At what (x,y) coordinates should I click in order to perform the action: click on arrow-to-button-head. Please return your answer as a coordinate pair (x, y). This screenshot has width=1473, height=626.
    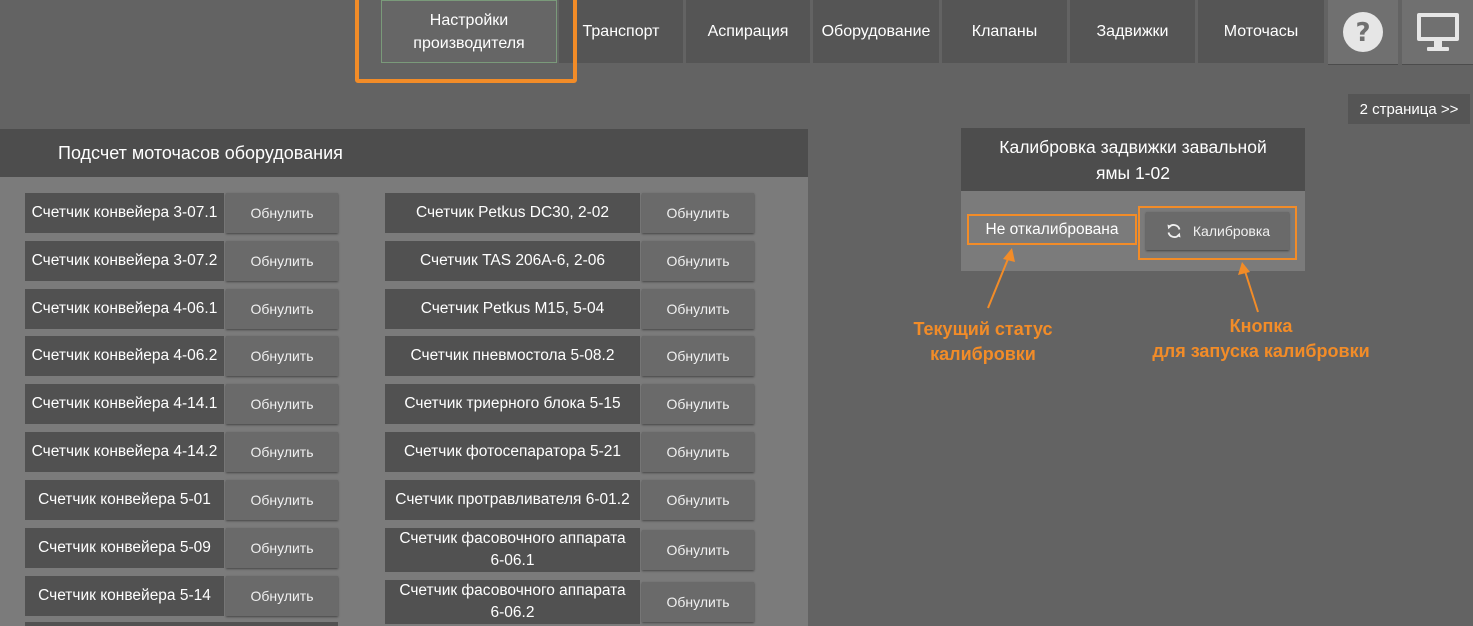
    Looking at the image, I should click on (1244, 268).